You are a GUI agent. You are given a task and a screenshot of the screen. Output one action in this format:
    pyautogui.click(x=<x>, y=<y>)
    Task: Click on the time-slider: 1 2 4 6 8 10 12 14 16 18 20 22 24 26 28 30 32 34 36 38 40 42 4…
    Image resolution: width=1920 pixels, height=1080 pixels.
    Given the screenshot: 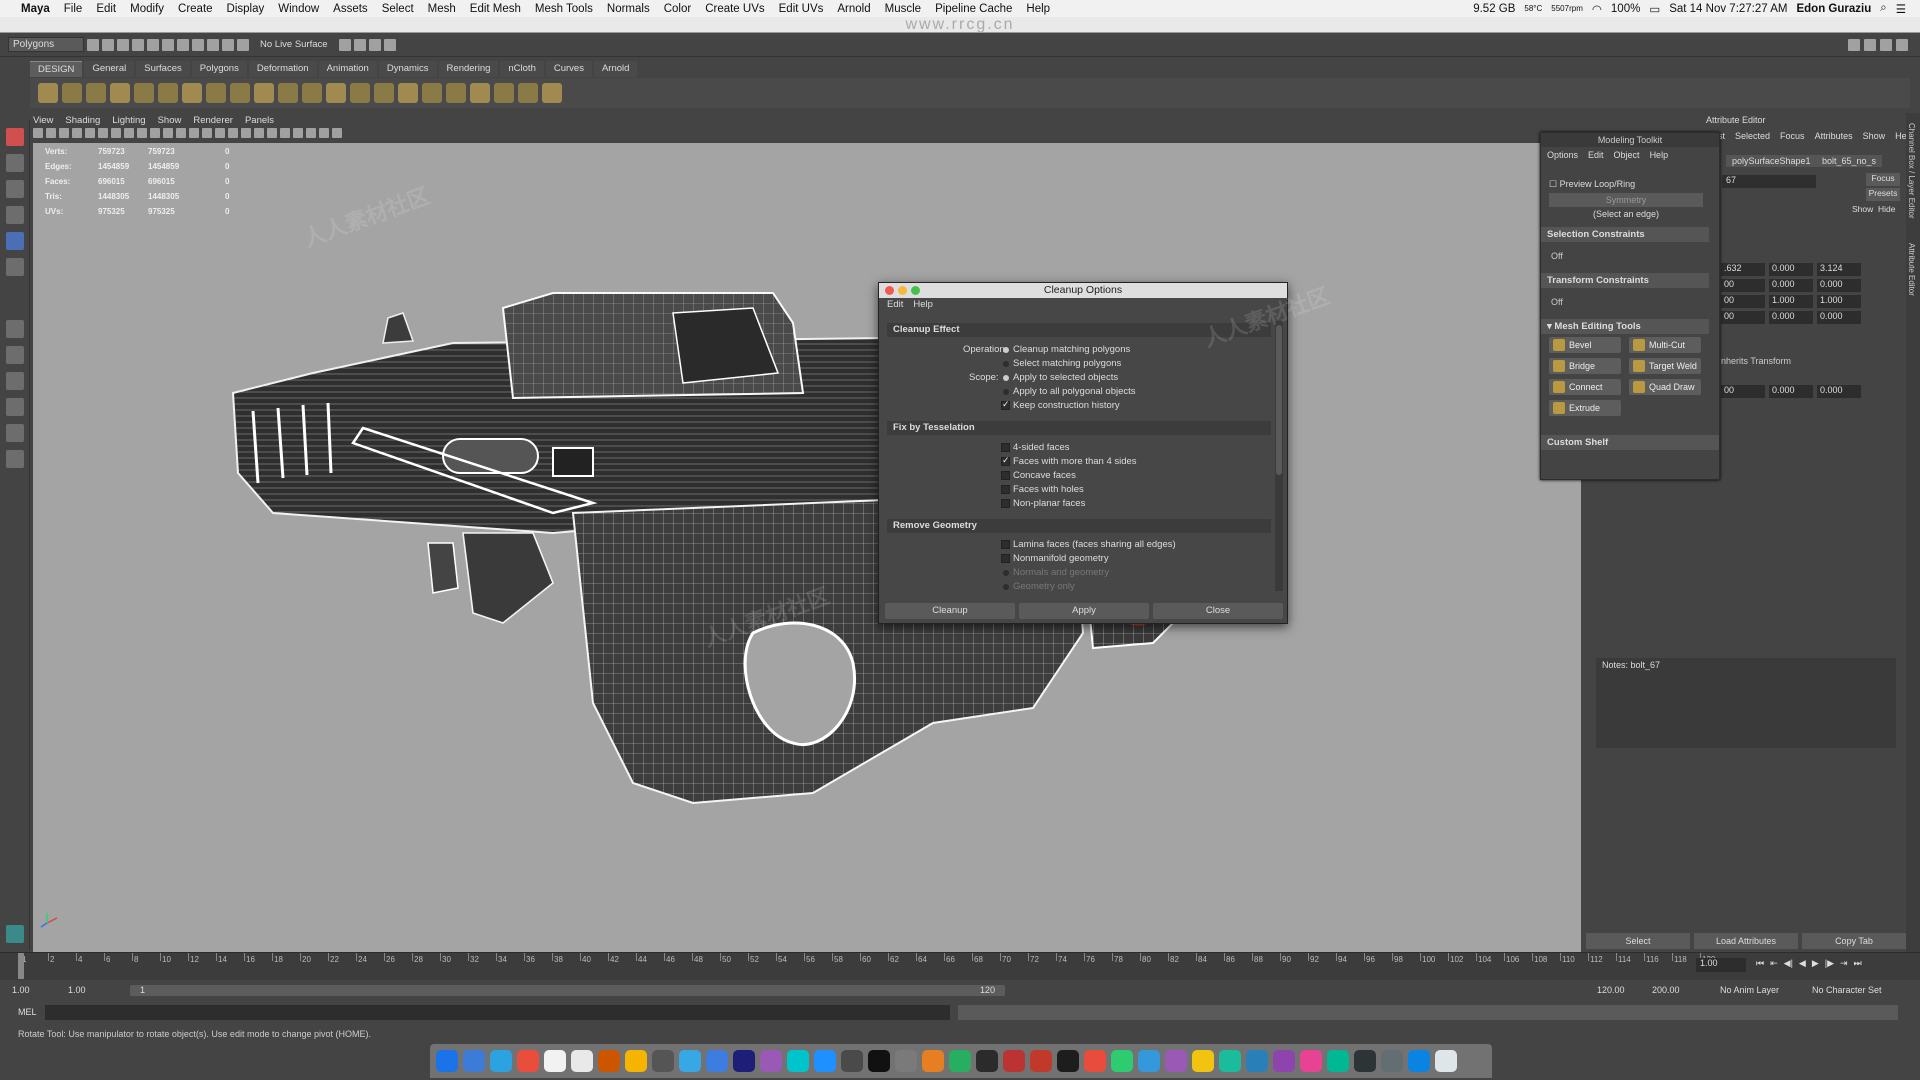 What is the action you would take?
    pyautogui.click(x=960, y=966)
    